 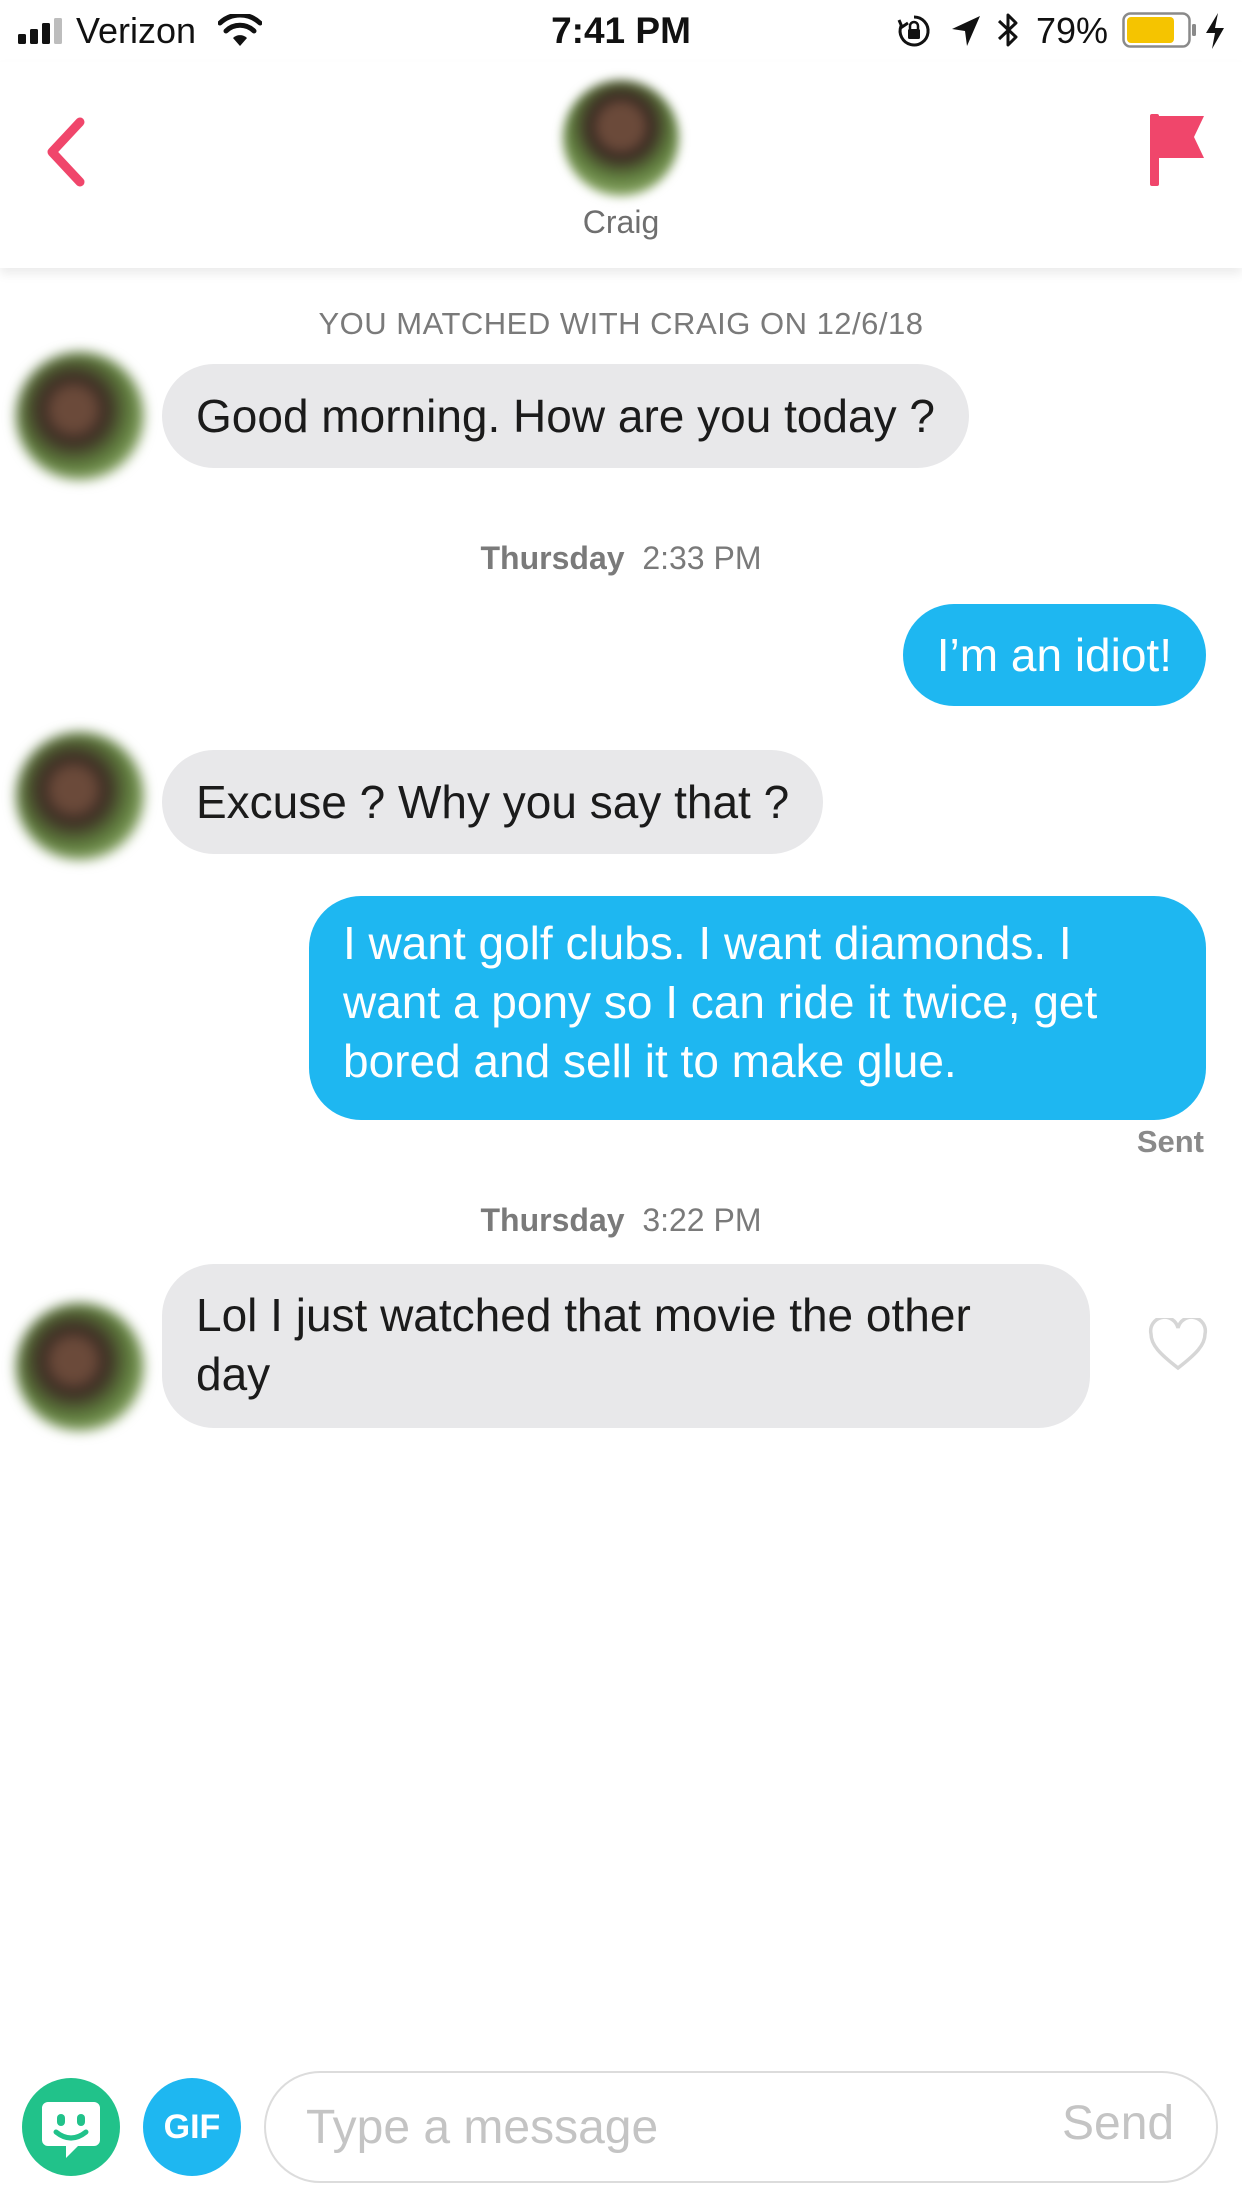 I want to click on back-chevron-icon, so click(x=66, y=152).